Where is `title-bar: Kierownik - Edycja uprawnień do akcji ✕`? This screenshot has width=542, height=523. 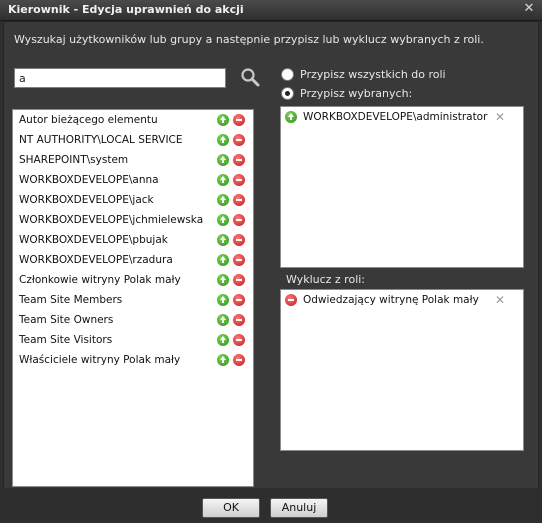 title-bar: Kierownik - Edycja uprawnień do akcji ✕ is located at coordinates (271, 10).